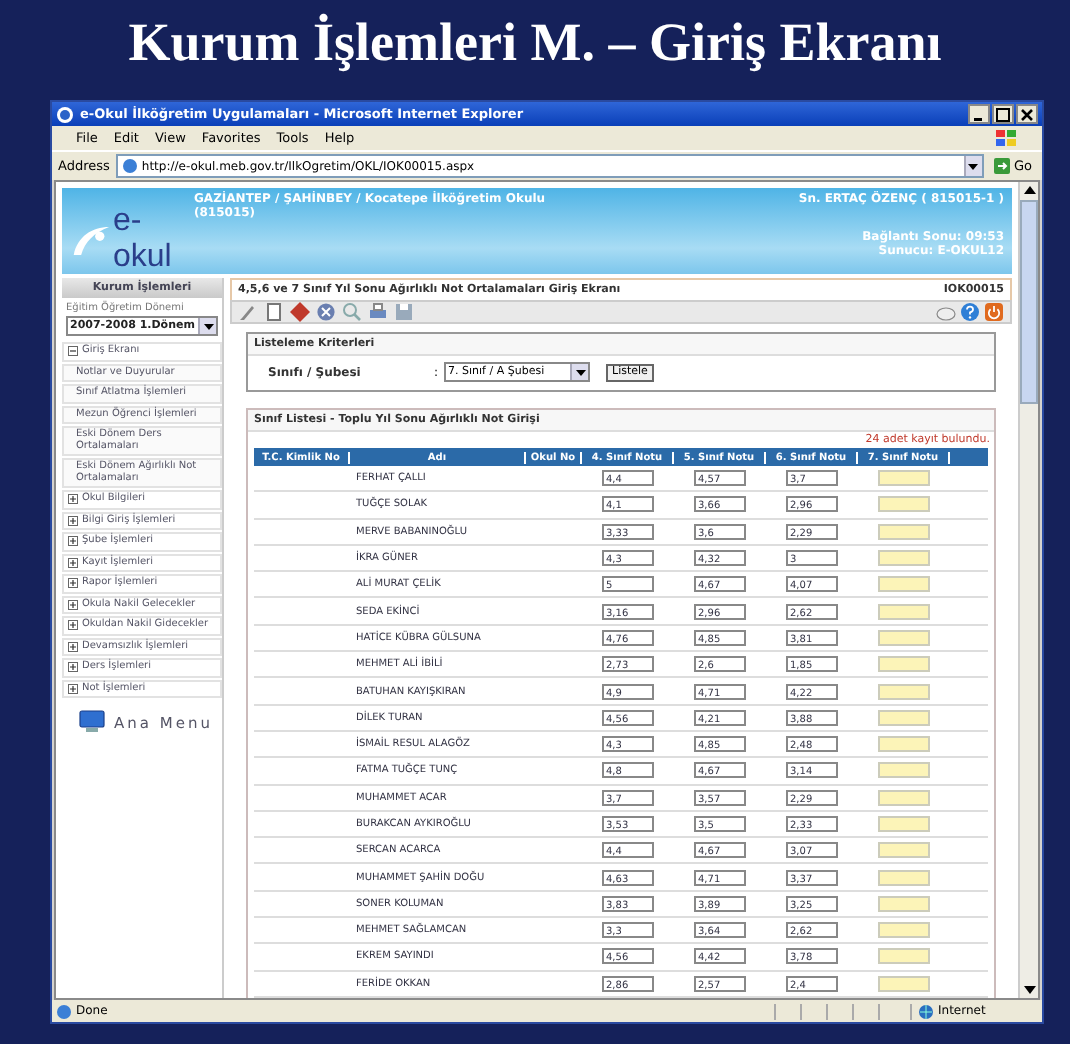 The image size is (1070, 1044). I want to click on pencil-button, so click(248, 312).